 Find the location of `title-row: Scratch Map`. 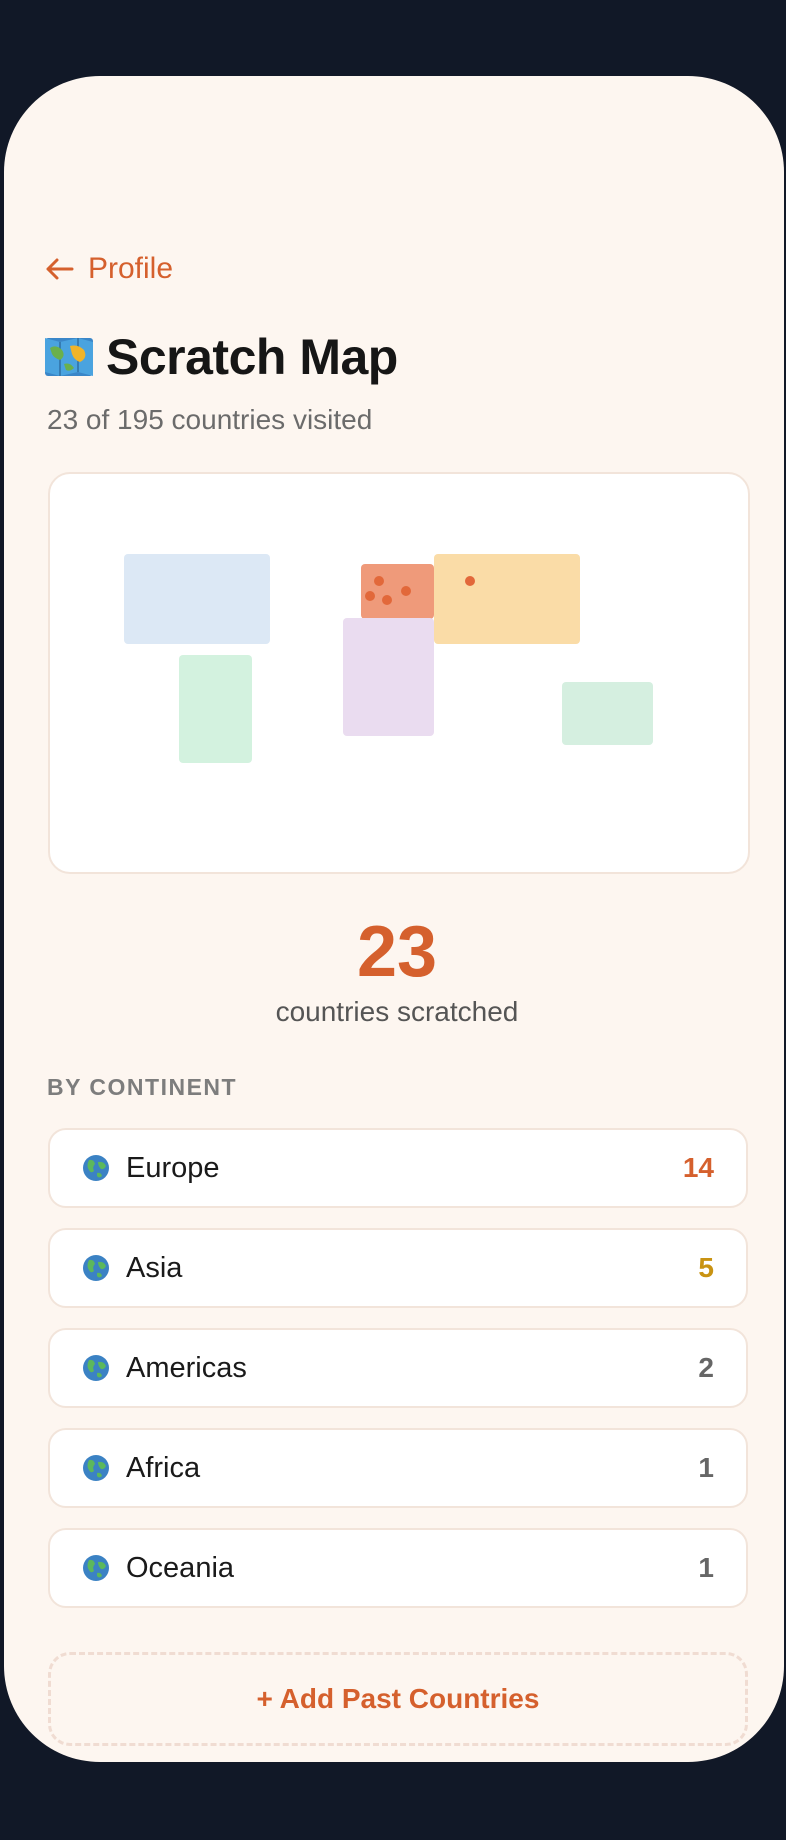

title-row: Scratch Map is located at coordinates (221, 357).